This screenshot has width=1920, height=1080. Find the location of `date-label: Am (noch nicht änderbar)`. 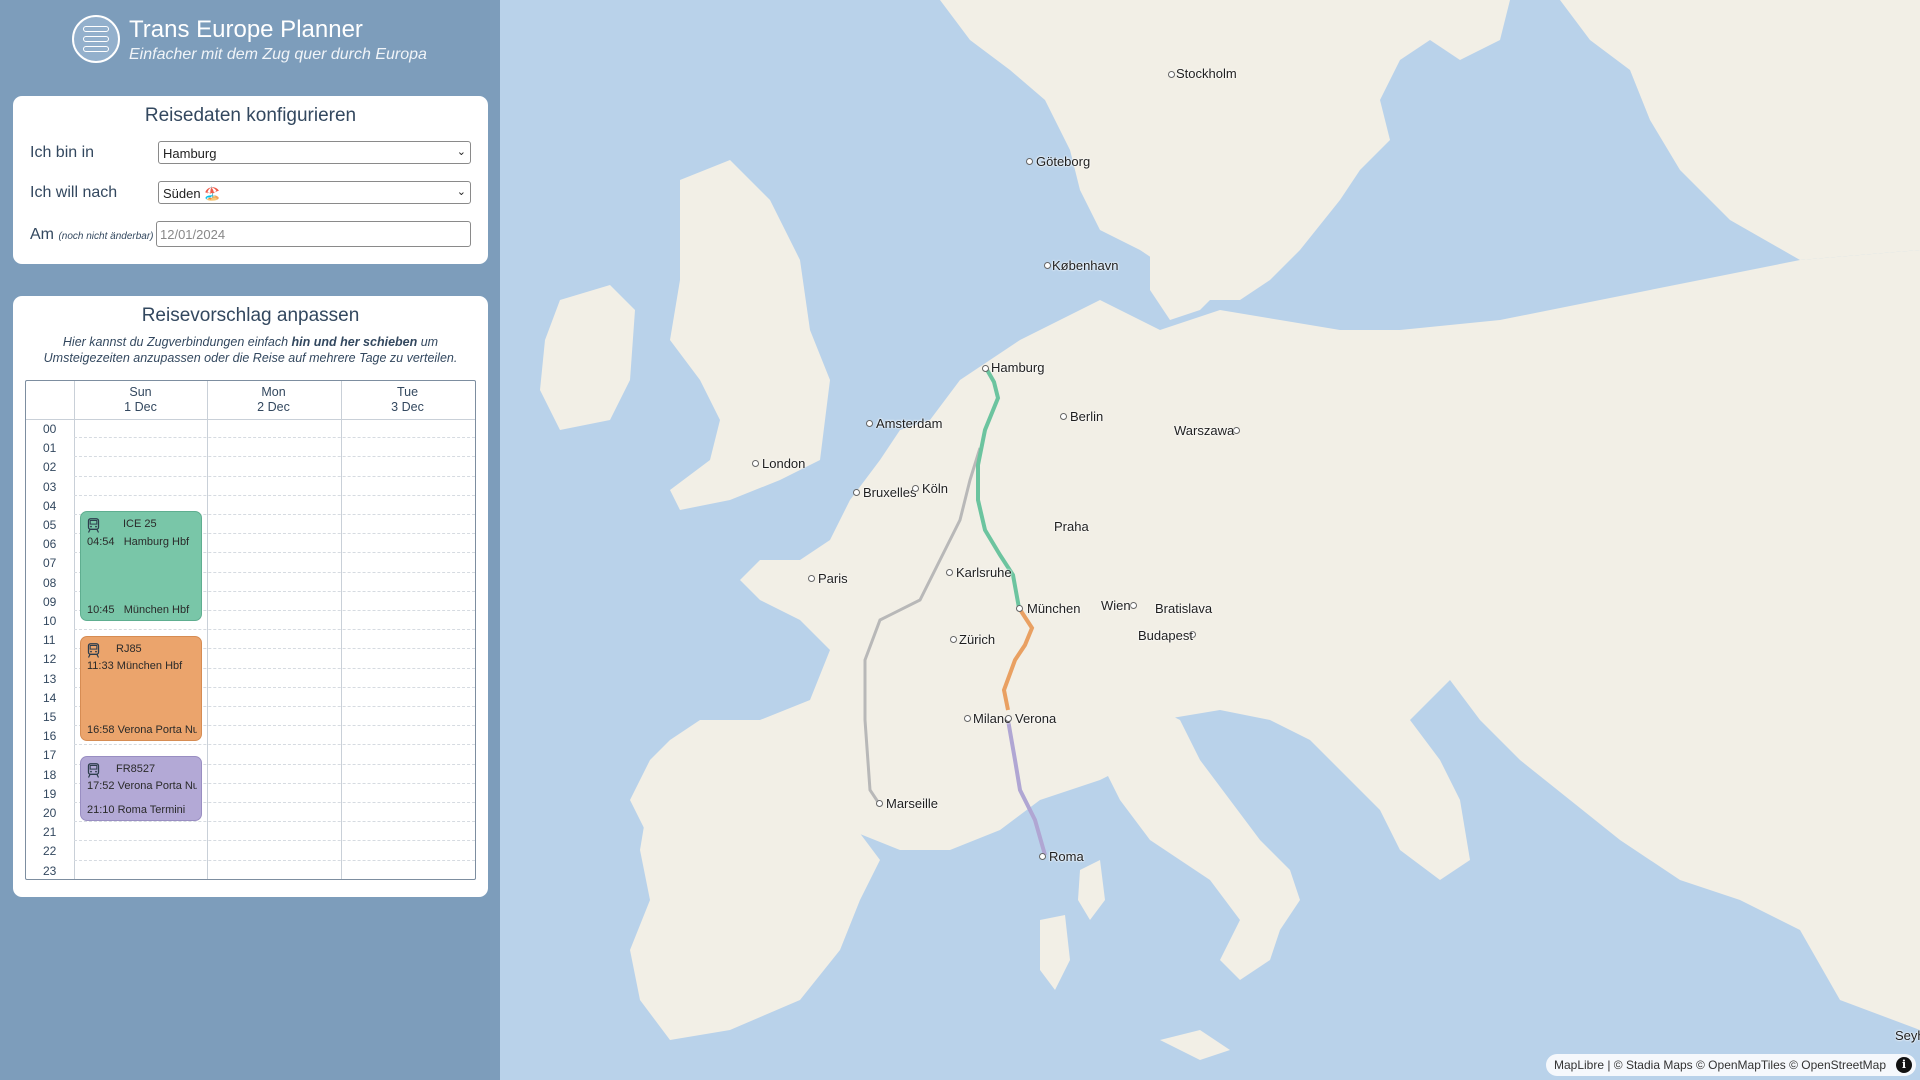

date-label: Am (noch nicht änderbar) is located at coordinates (92, 235).